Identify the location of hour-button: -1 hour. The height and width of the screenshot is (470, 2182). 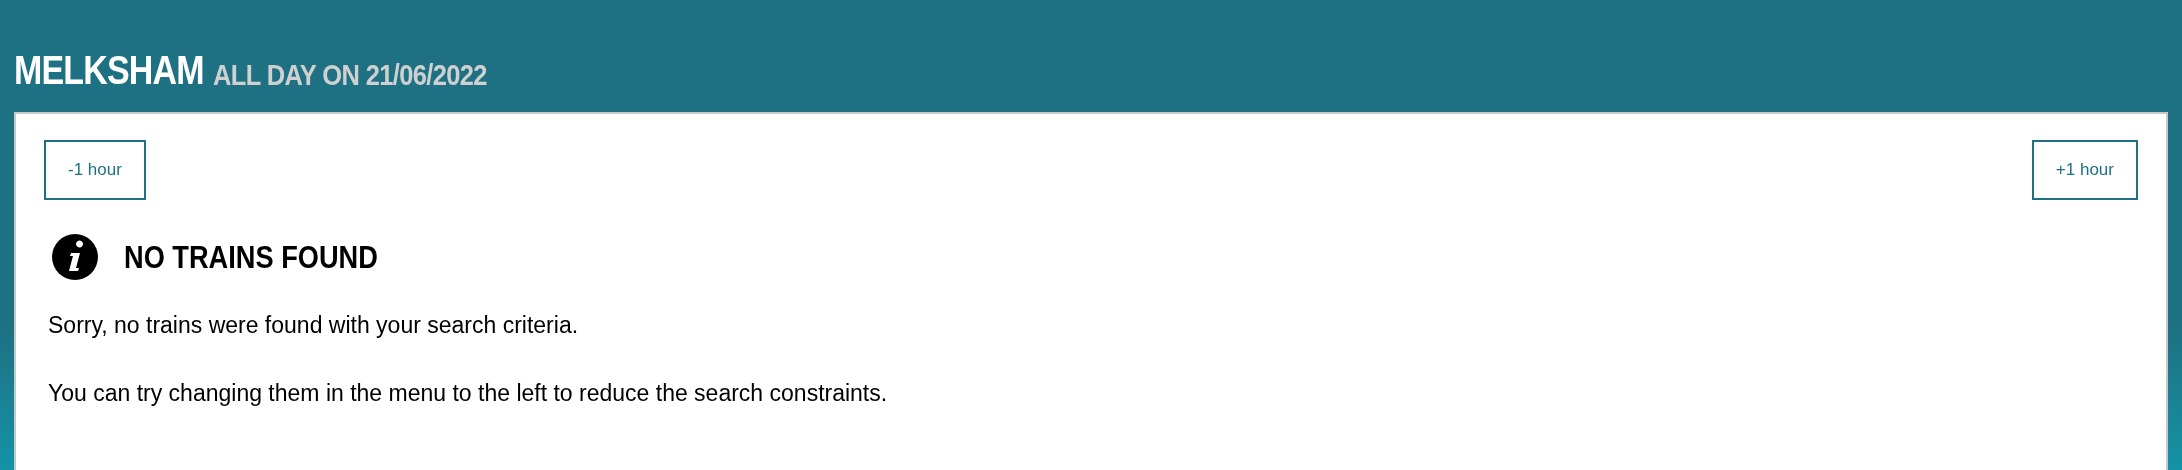
(95, 170).